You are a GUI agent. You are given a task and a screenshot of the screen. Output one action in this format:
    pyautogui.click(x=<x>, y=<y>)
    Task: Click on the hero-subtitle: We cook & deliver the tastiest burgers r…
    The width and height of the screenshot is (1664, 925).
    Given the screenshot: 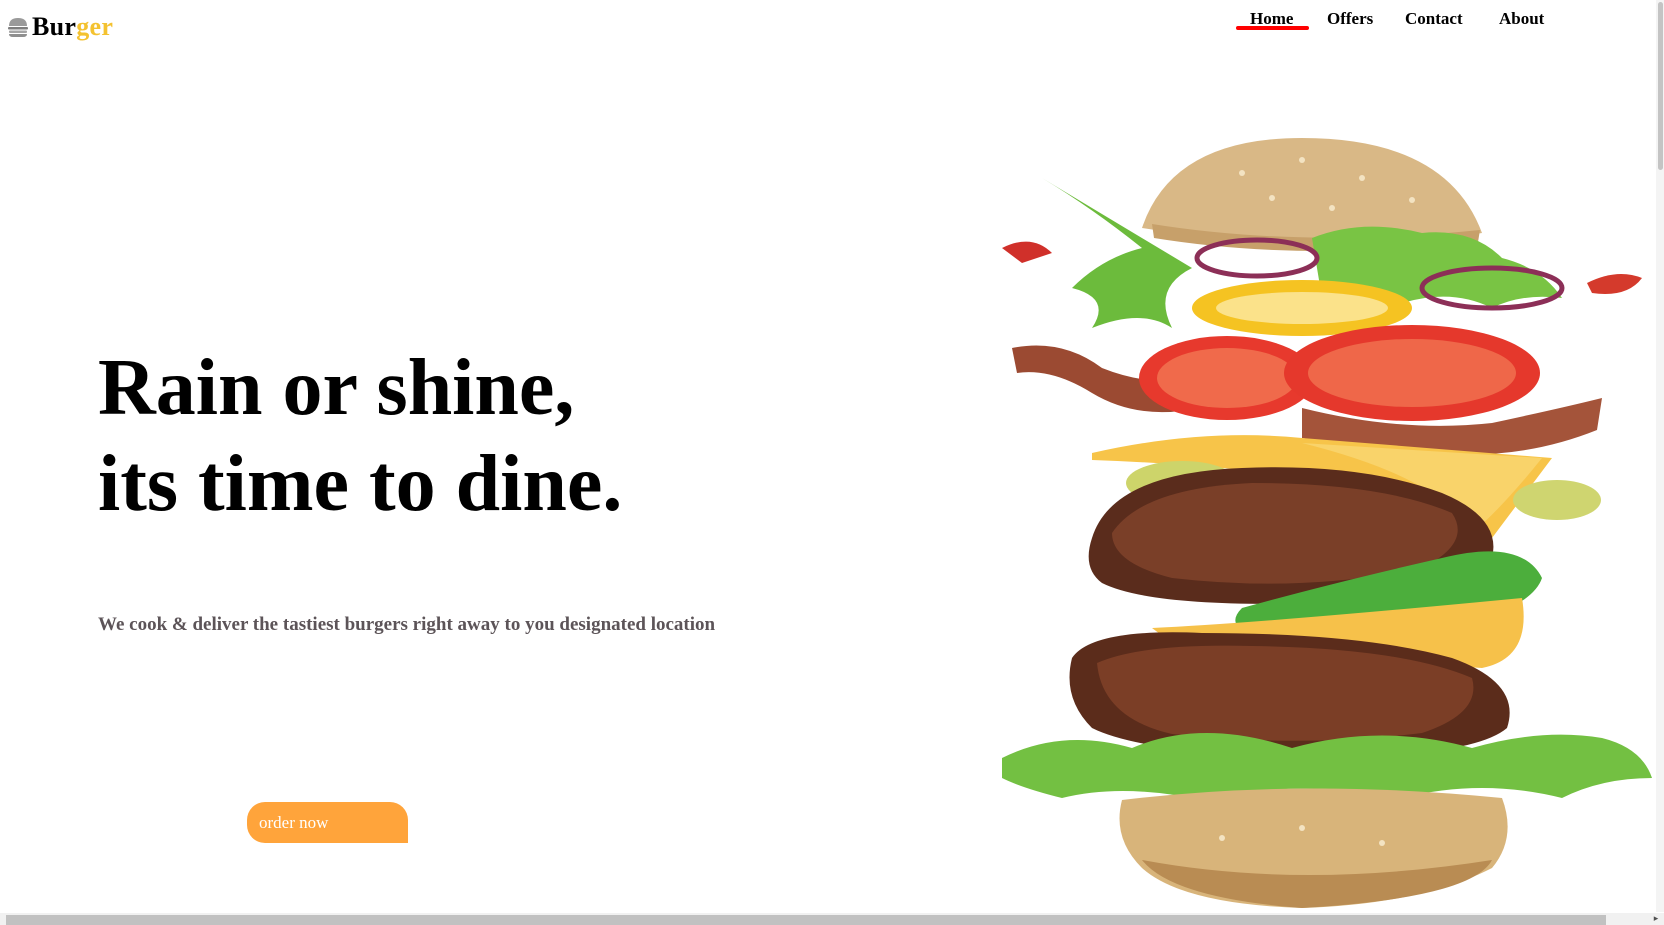 What is the action you would take?
    pyautogui.click(x=407, y=624)
    